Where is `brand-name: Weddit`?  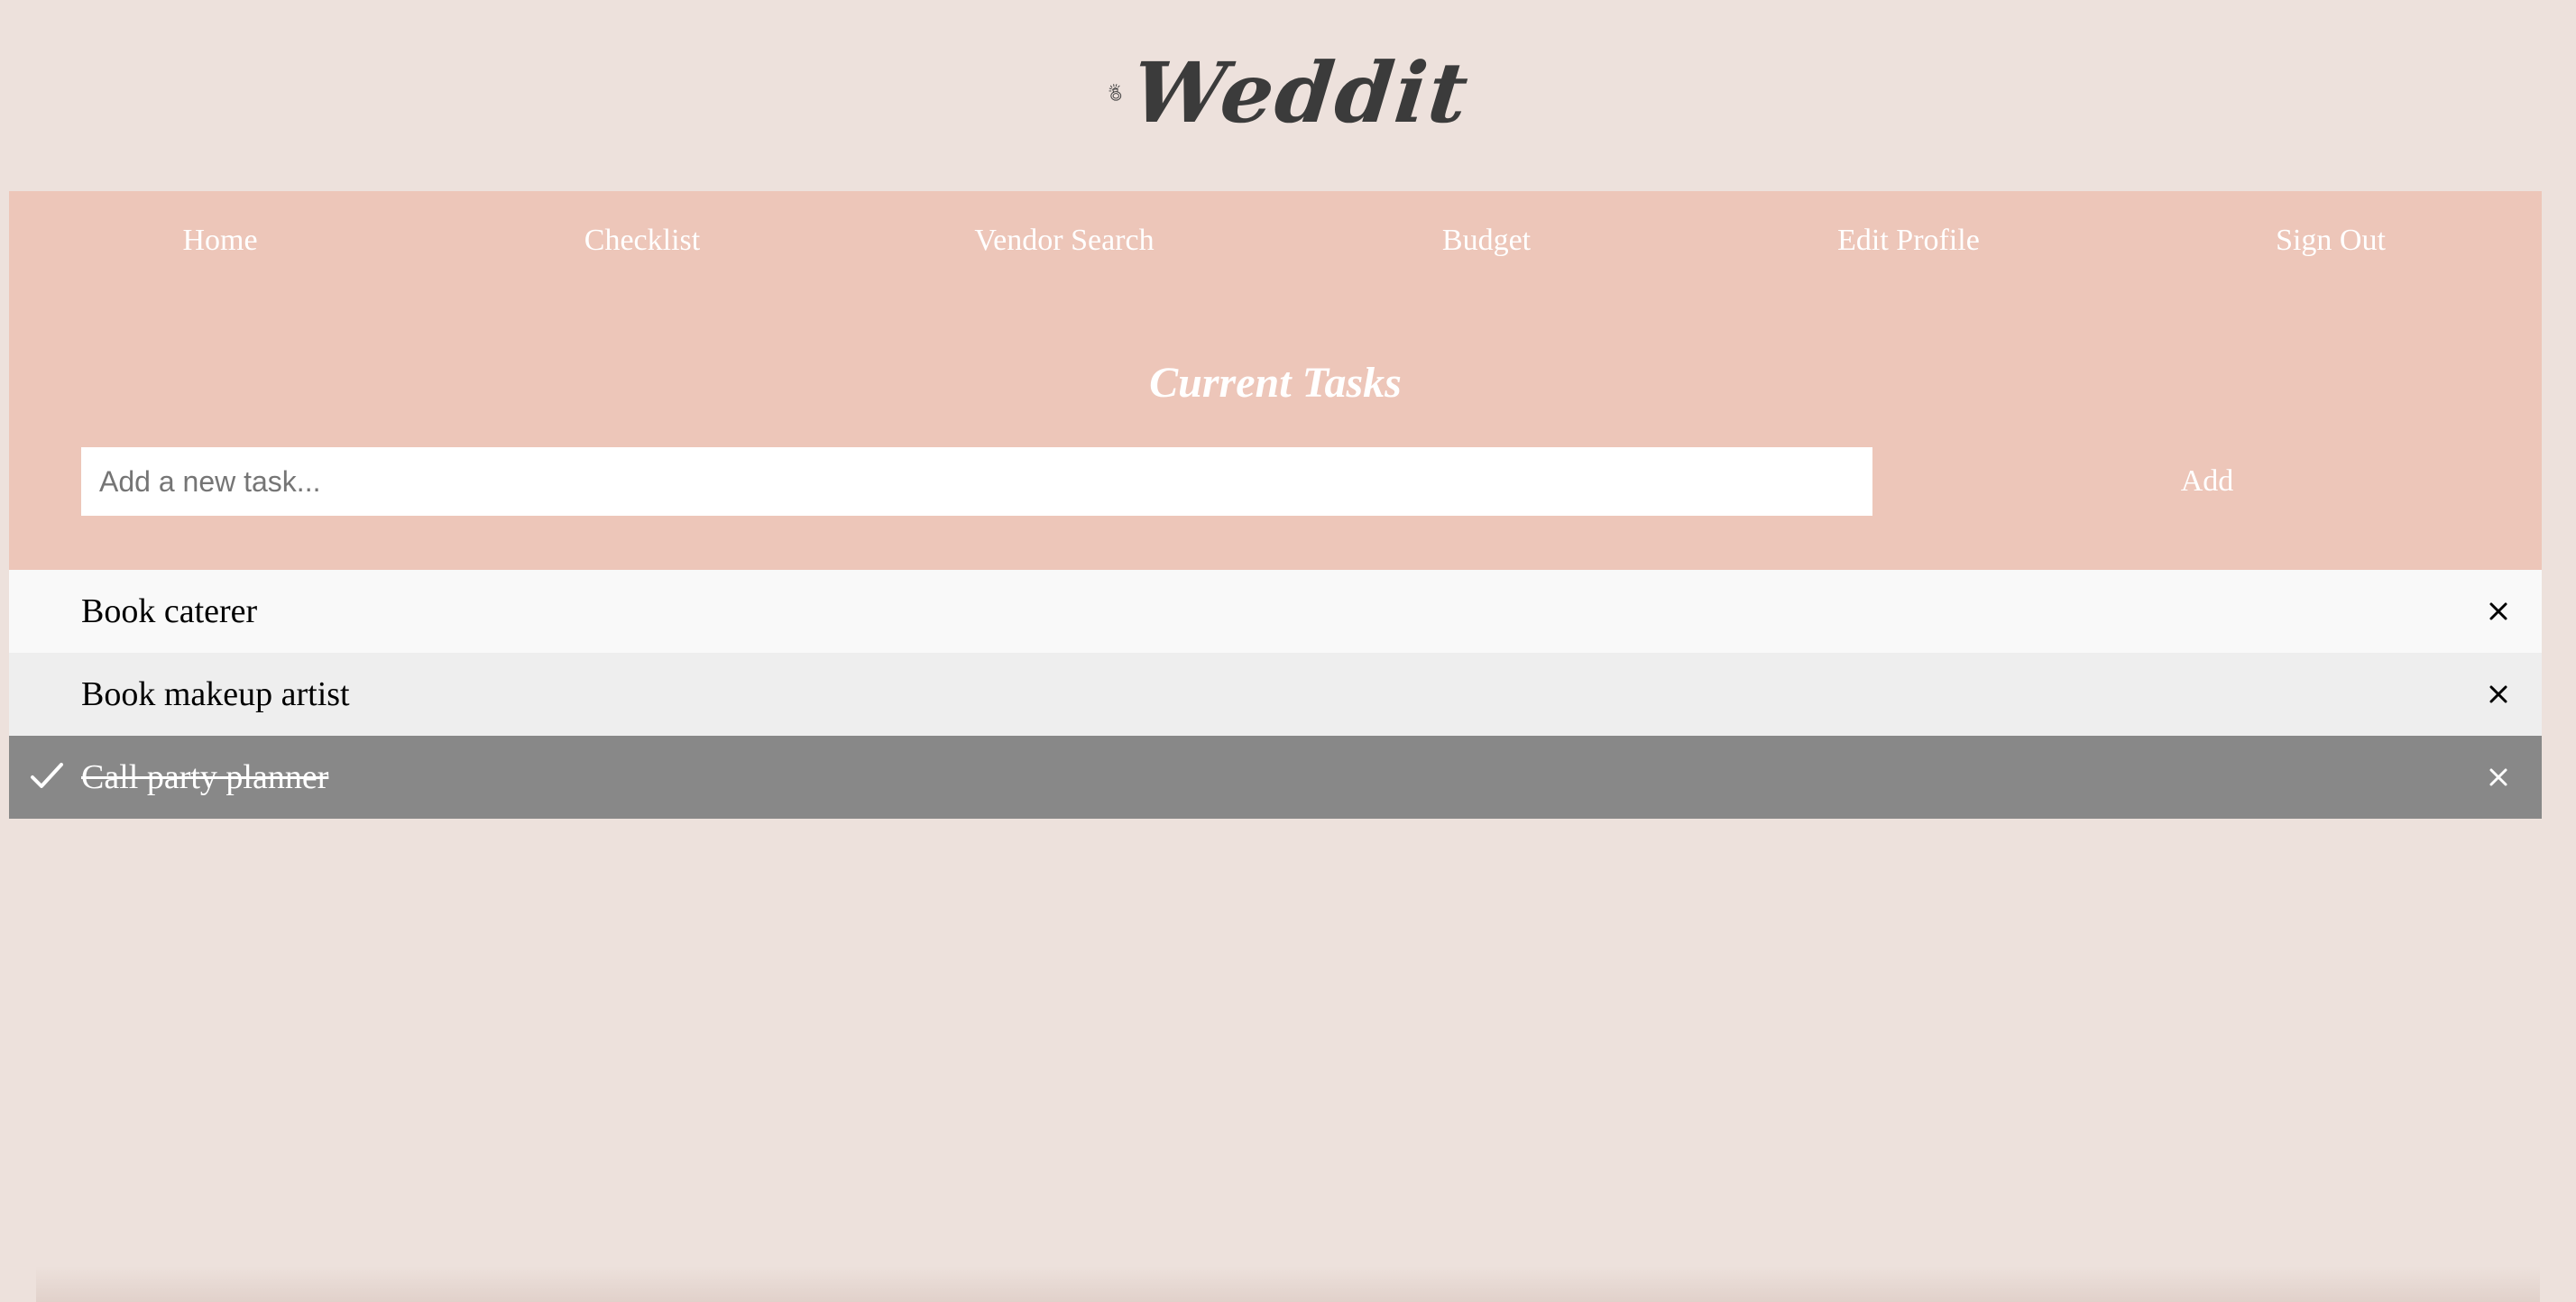
brand-name: Weddit is located at coordinates (1300, 93).